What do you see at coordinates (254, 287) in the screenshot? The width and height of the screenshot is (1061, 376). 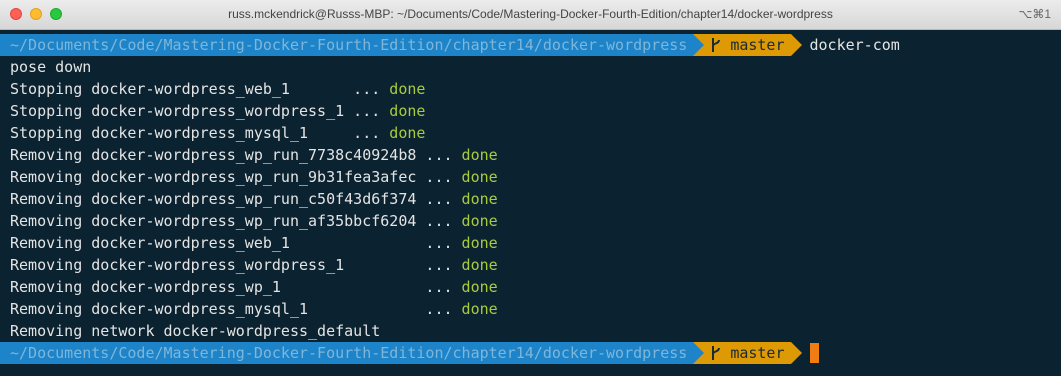 I see `output-line: Removing docker-wordpress_wp_1 ... done` at bounding box center [254, 287].